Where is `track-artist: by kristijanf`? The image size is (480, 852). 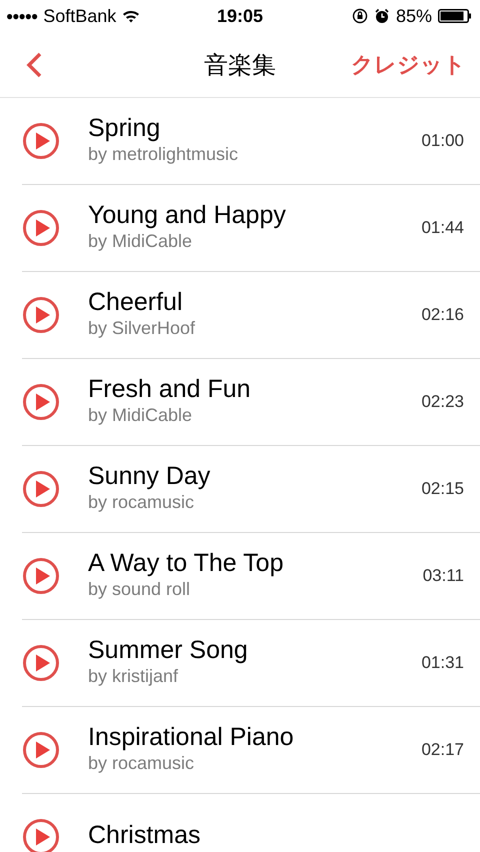
track-artist: by kristijanf is located at coordinates (134, 676).